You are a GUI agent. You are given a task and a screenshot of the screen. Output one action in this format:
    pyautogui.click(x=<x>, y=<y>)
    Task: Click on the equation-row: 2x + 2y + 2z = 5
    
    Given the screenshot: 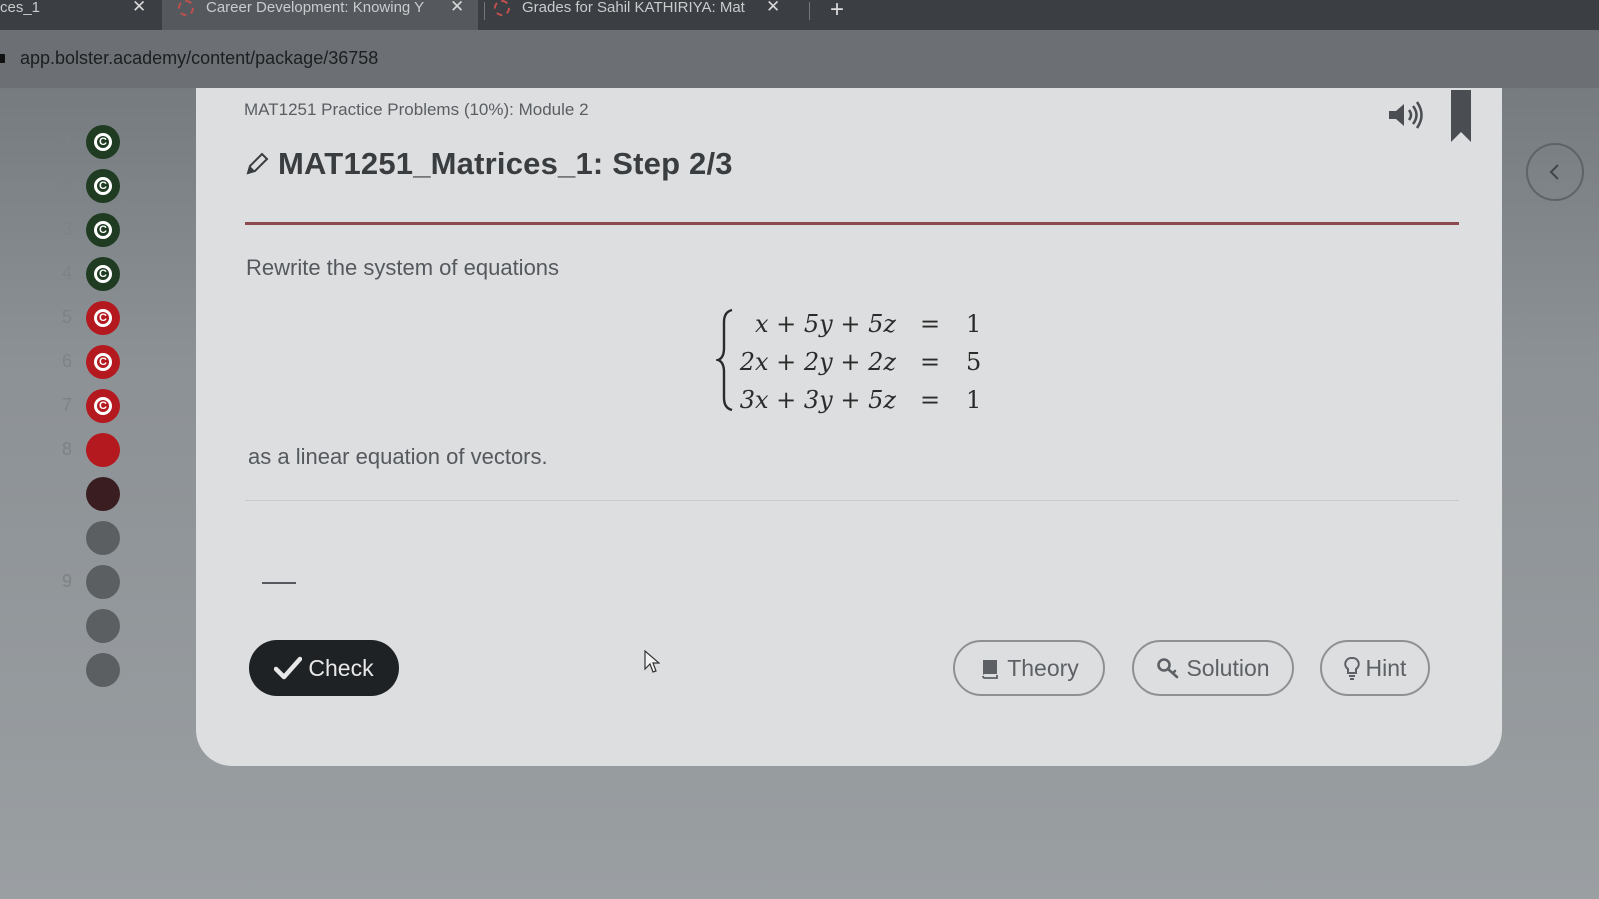 What is the action you would take?
    pyautogui.click(x=856, y=363)
    